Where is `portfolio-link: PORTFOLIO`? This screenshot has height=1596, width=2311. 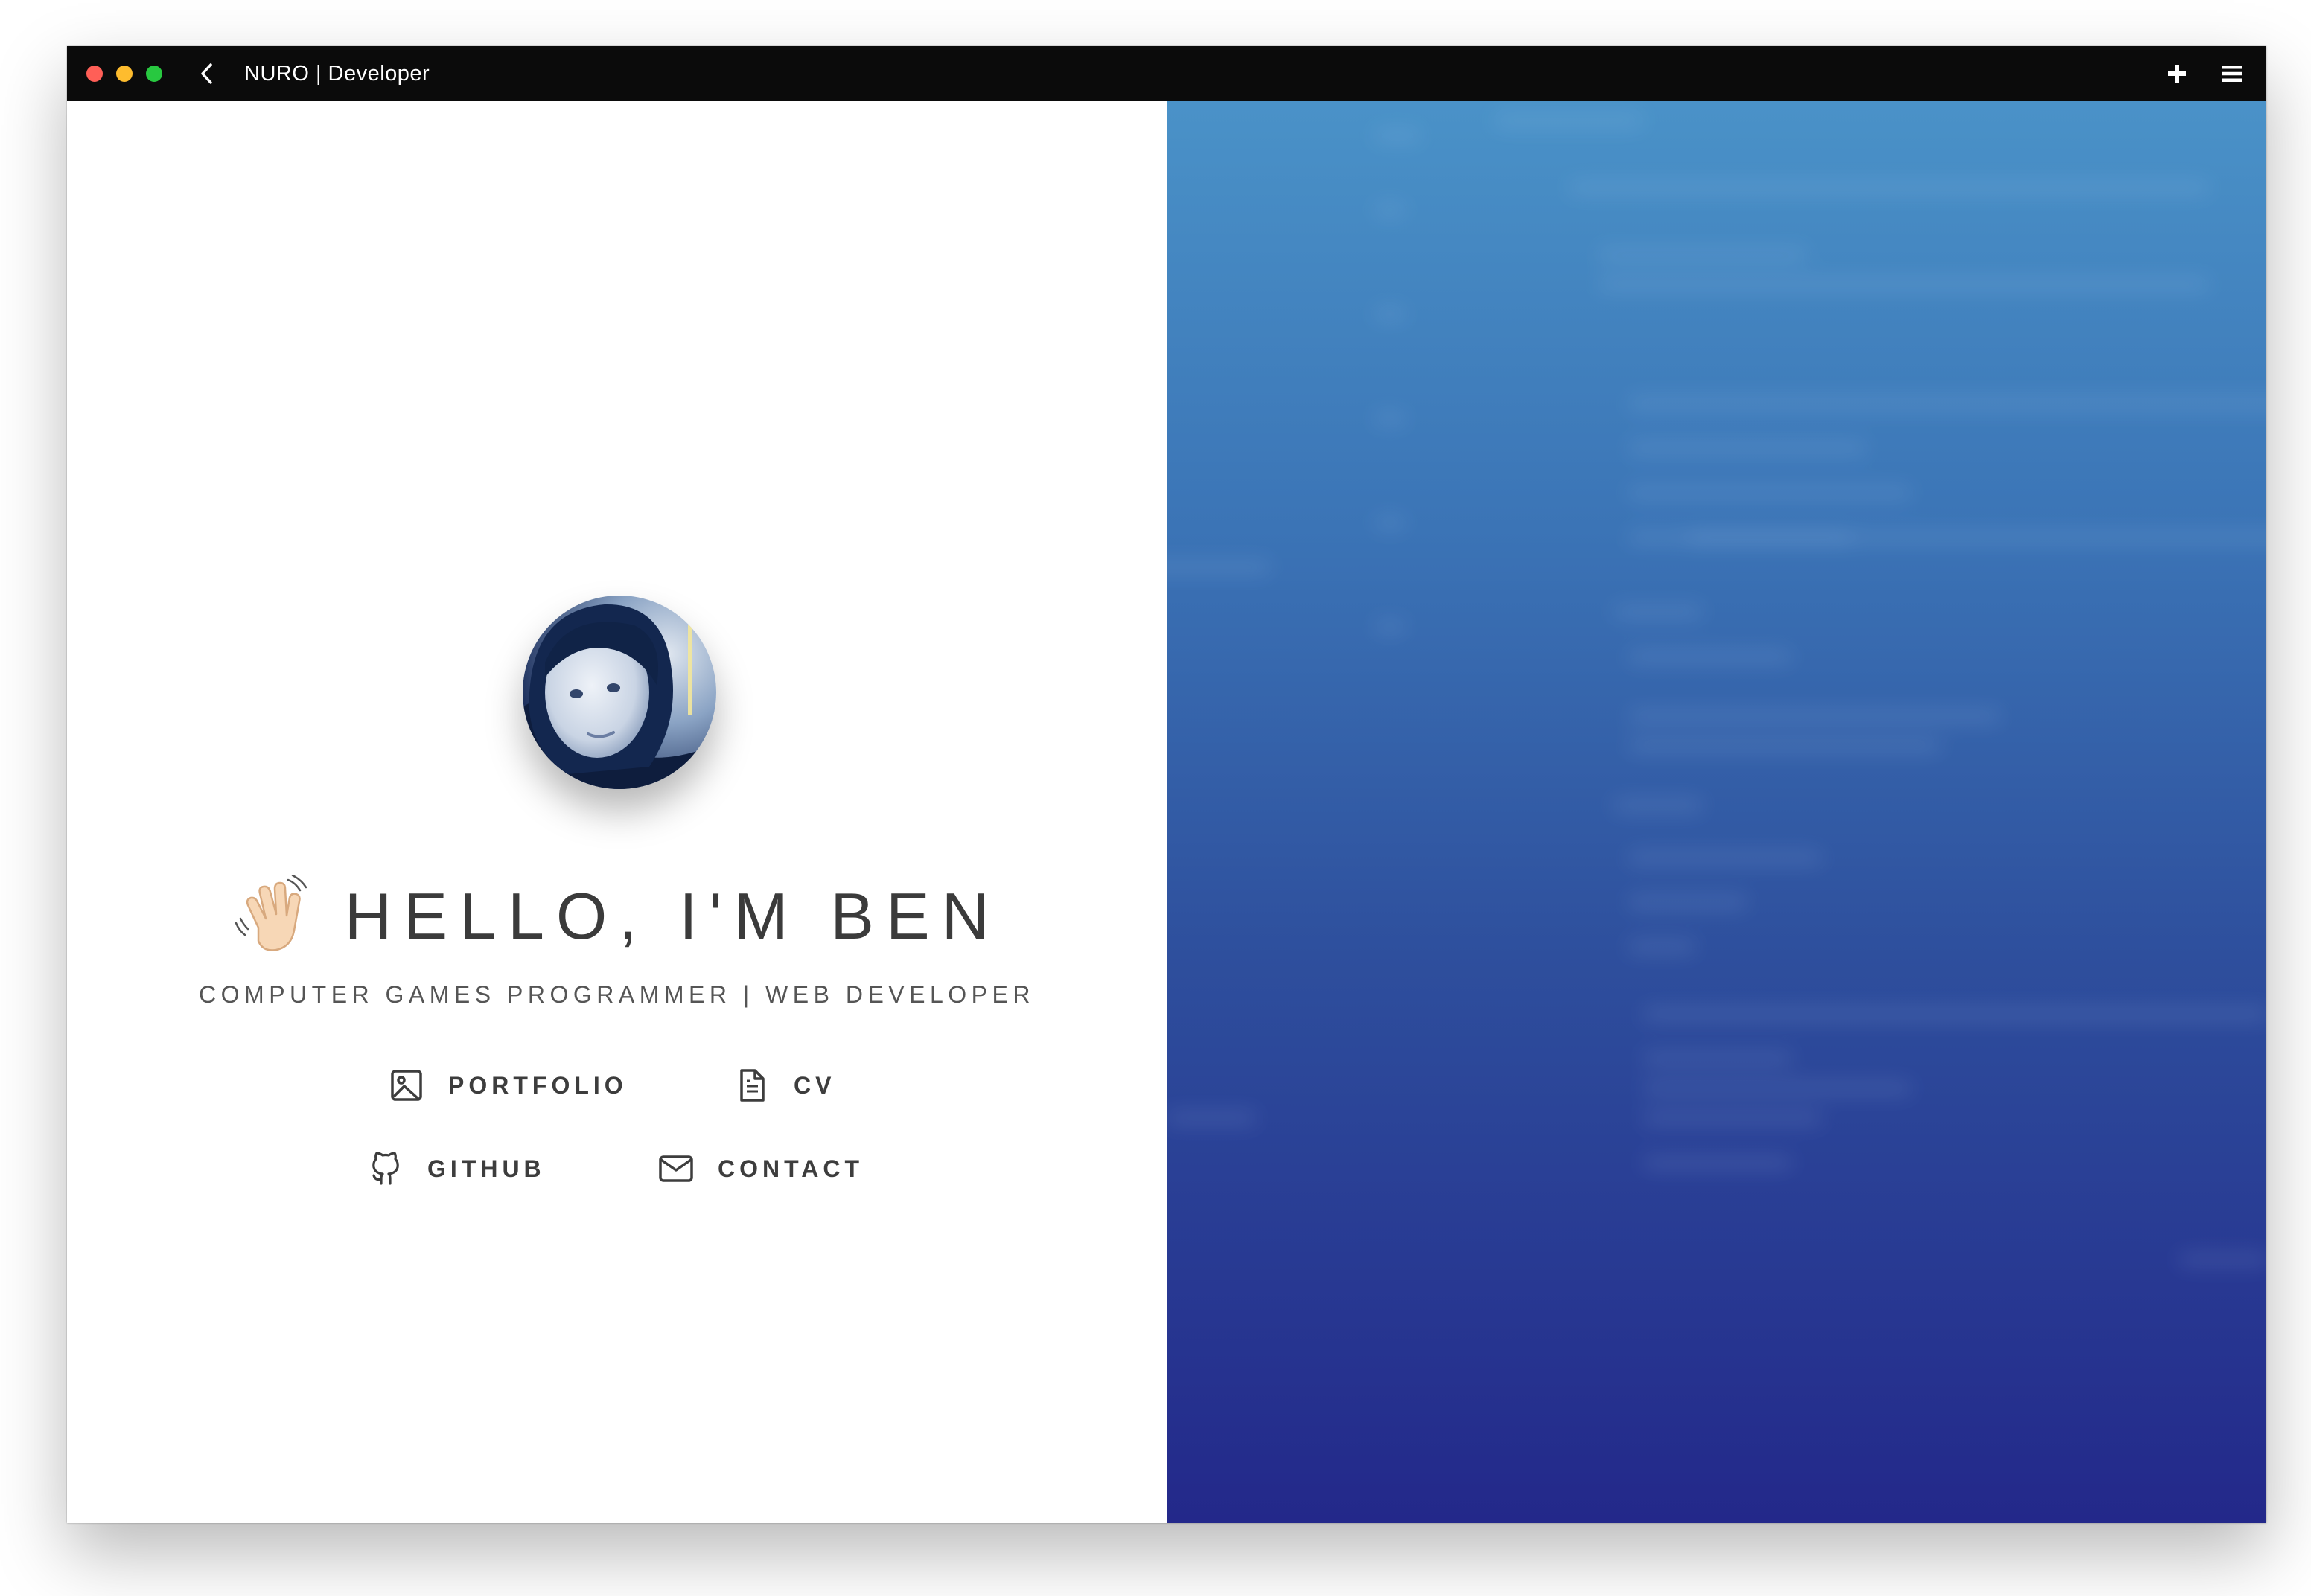
portfolio-link: PORTFOLIO is located at coordinates (508, 1085).